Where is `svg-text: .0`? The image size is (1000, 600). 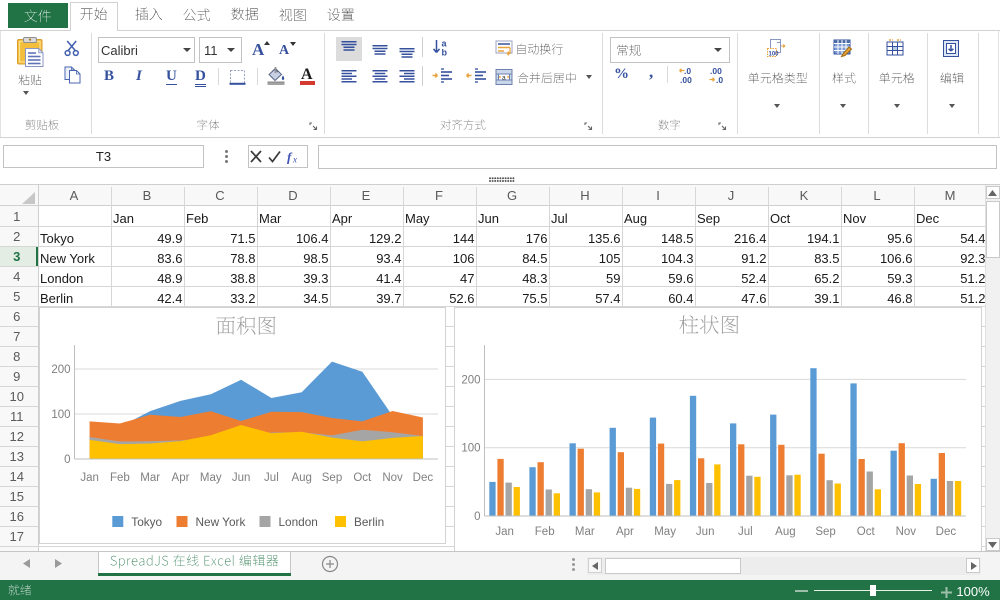
svg-text: .0 is located at coordinates (719, 79).